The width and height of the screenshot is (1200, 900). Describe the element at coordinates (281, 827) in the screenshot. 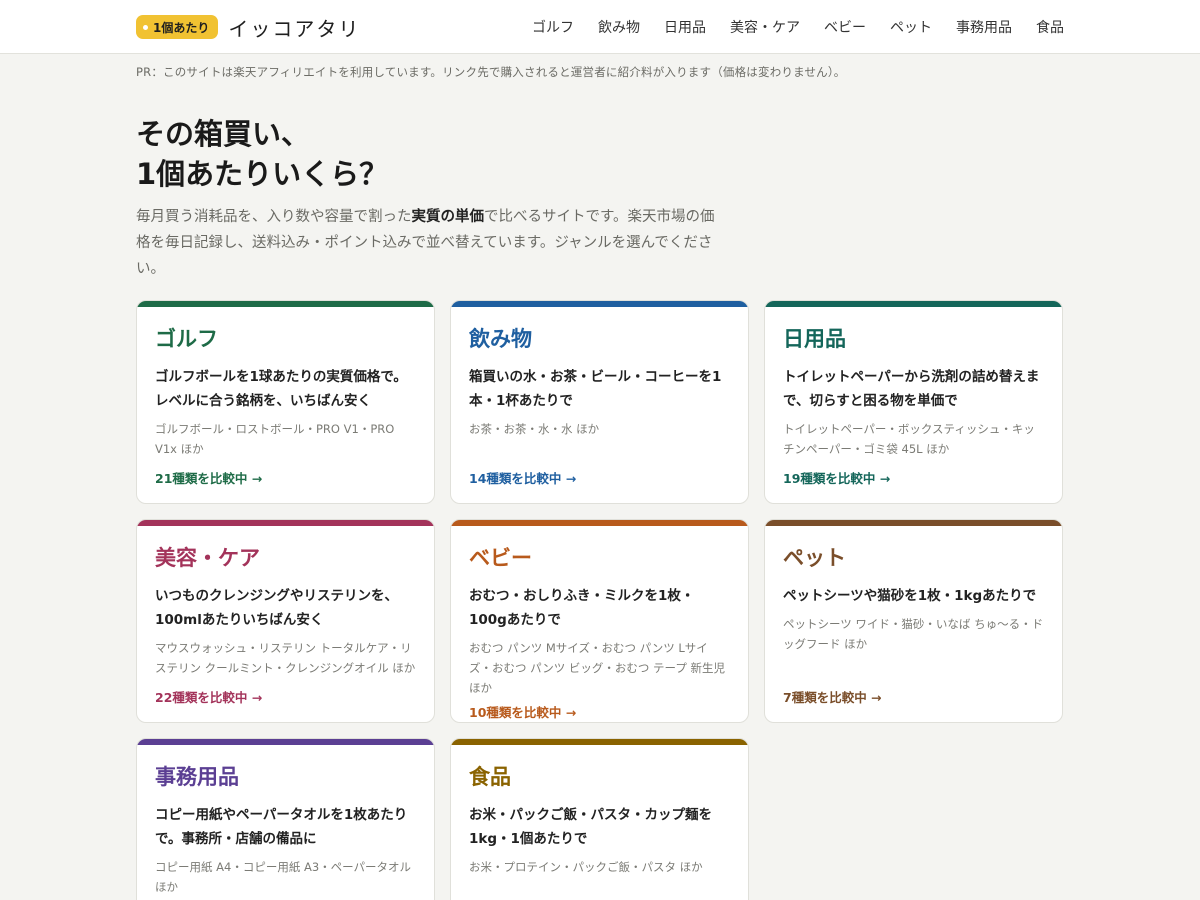

I see `card-lead: コピー用紙やペーパータオルを1枚あたりで。事務所・店舗の備品に` at that location.